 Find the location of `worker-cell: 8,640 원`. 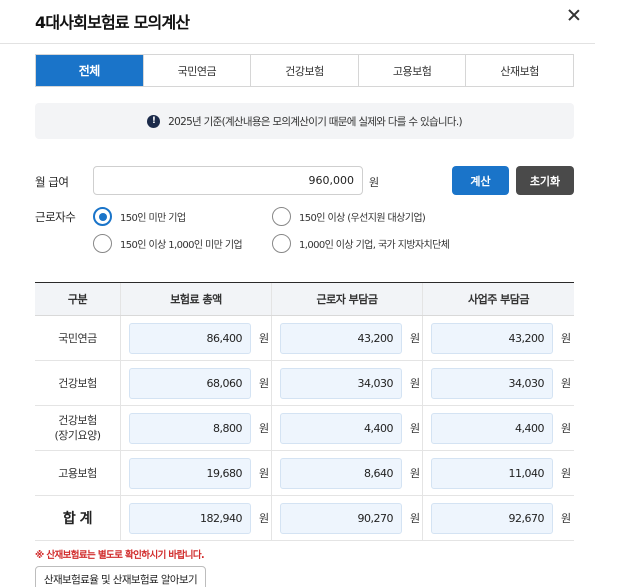

worker-cell: 8,640 원 is located at coordinates (347, 473).